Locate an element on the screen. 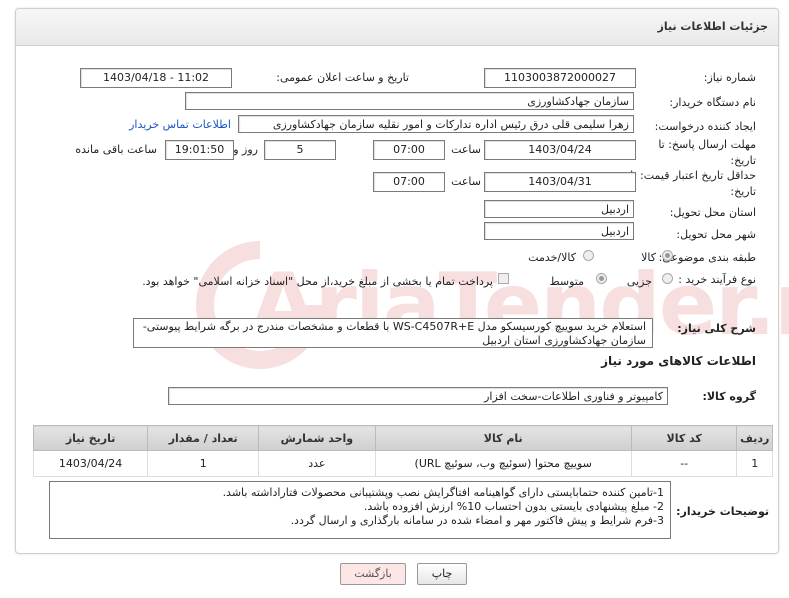 This screenshot has width=789, height=598. buyer-org-label: نام دستگاه خریدار: is located at coordinates (712, 102).